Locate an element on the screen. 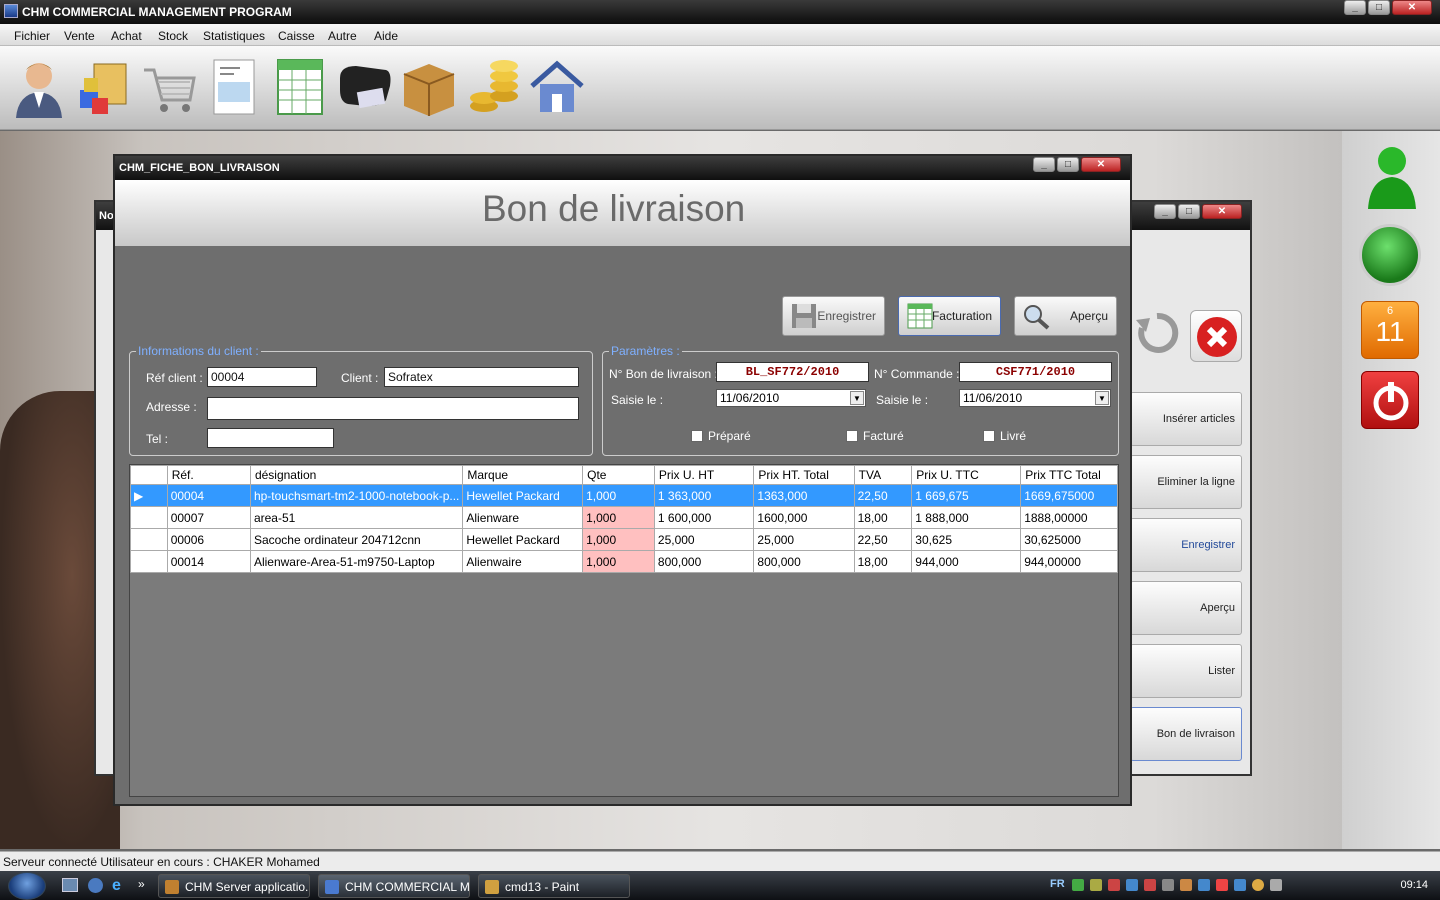 Image resolution: width=1440 pixels, height=900 pixels. online-user-icon is located at coordinates (1392, 176).